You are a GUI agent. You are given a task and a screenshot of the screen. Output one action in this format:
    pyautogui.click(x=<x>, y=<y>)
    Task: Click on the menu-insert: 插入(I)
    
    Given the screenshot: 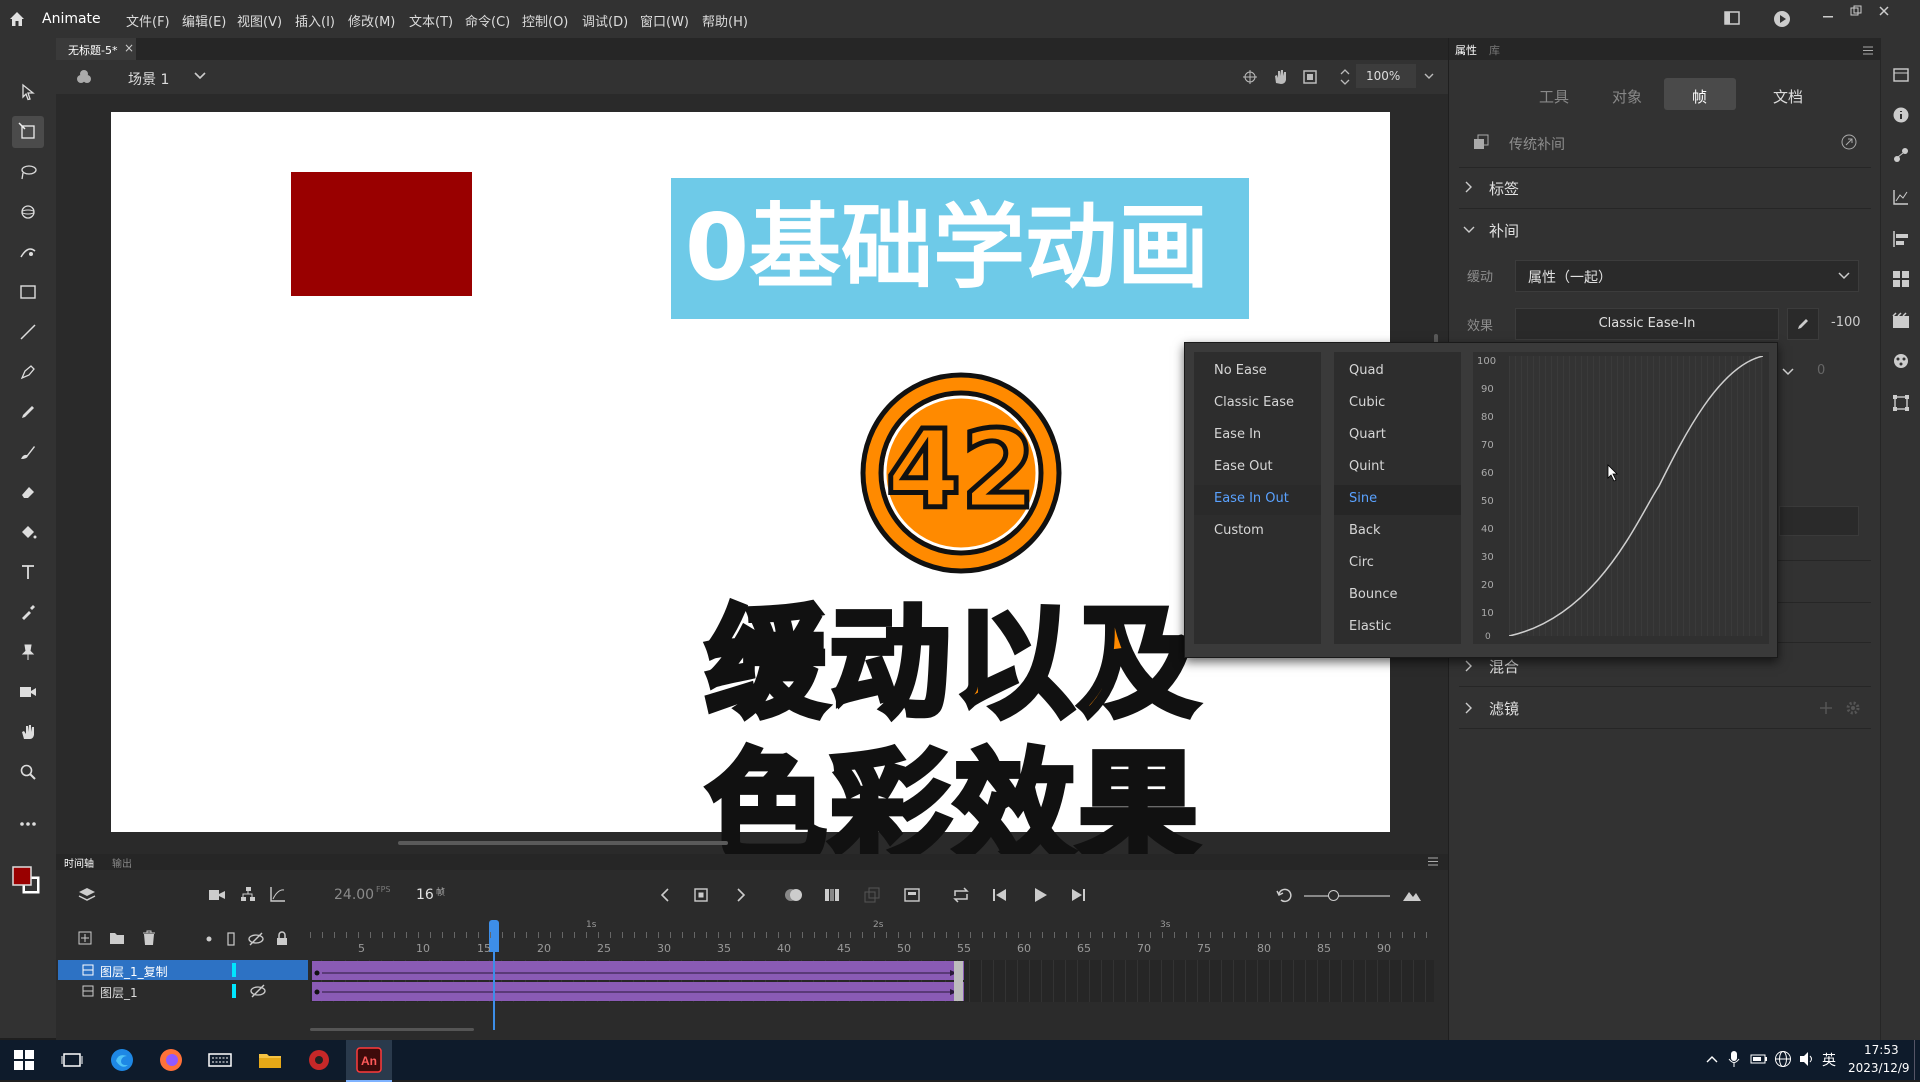 What is the action you would take?
    pyautogui.click(x=315, y=20)
    